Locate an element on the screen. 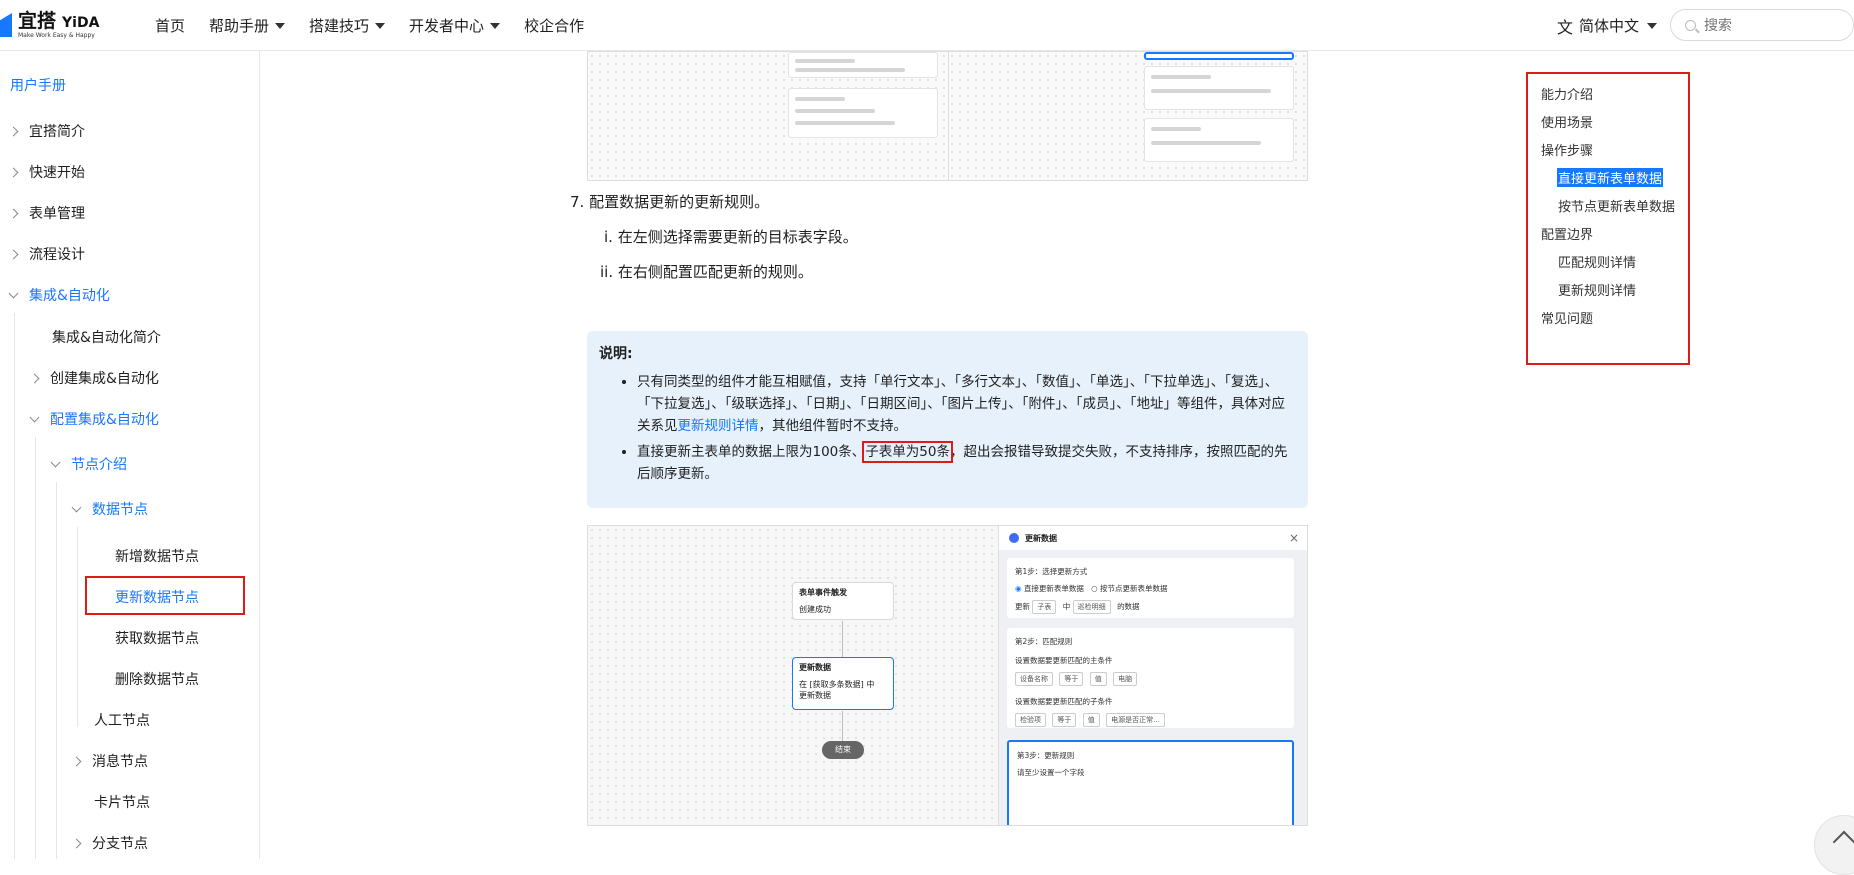  update-data-node: 更新数据 在 [获取多条数据] 中更新数据 is located at coordinates (843, 683).